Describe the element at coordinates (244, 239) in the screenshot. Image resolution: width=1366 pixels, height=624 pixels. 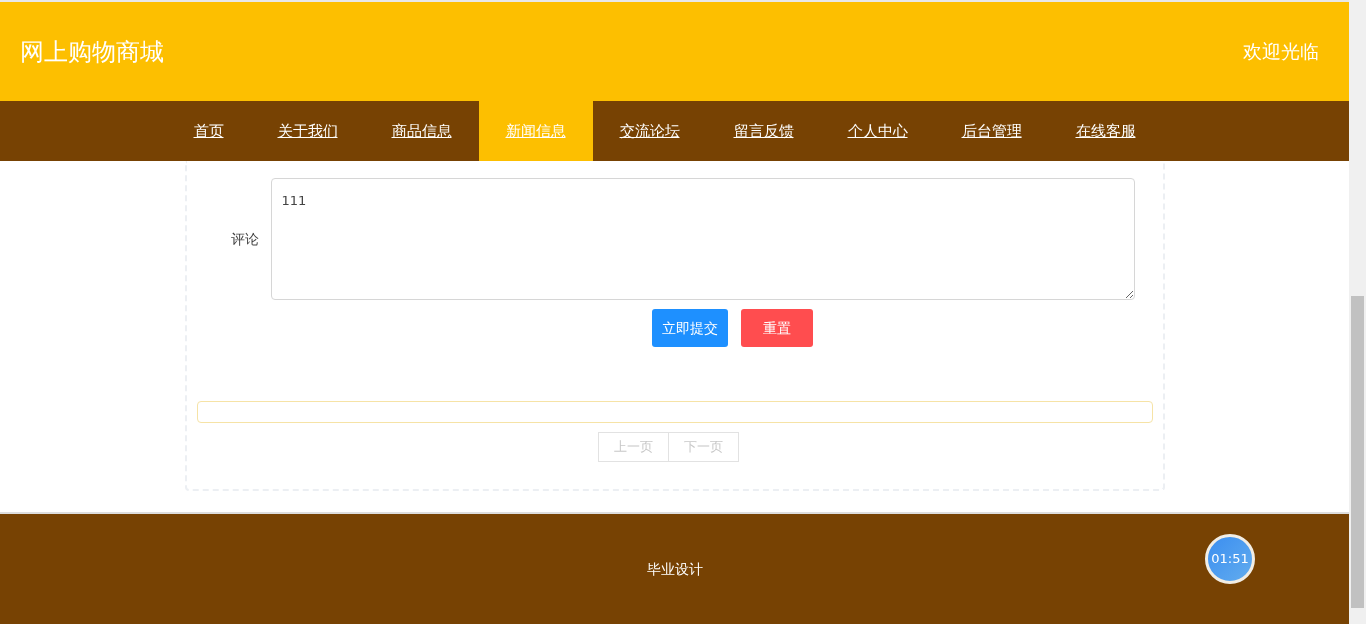
I see `comment-label: 评论` at that location.